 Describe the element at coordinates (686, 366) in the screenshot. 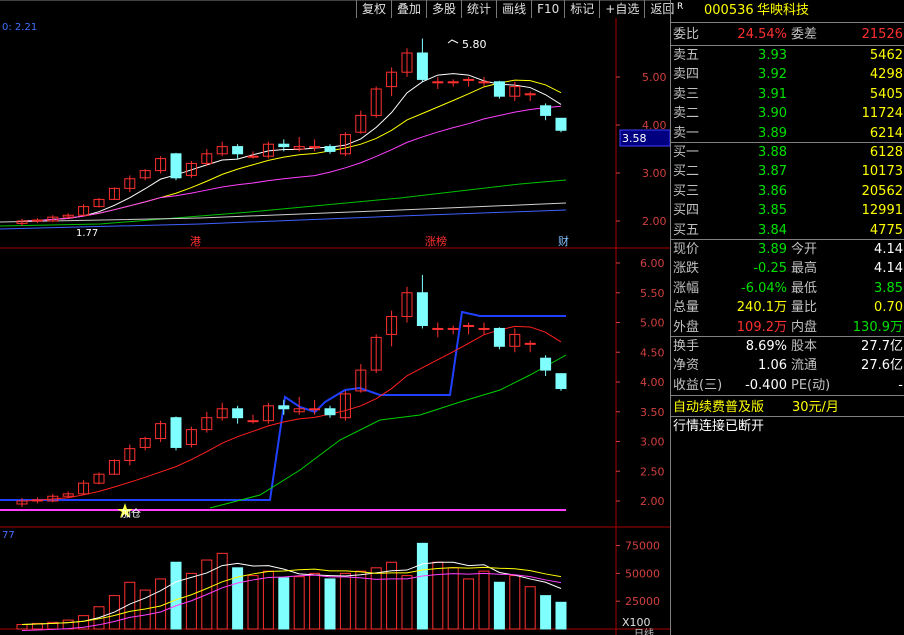

I see `stat-label: 净资` at that location.